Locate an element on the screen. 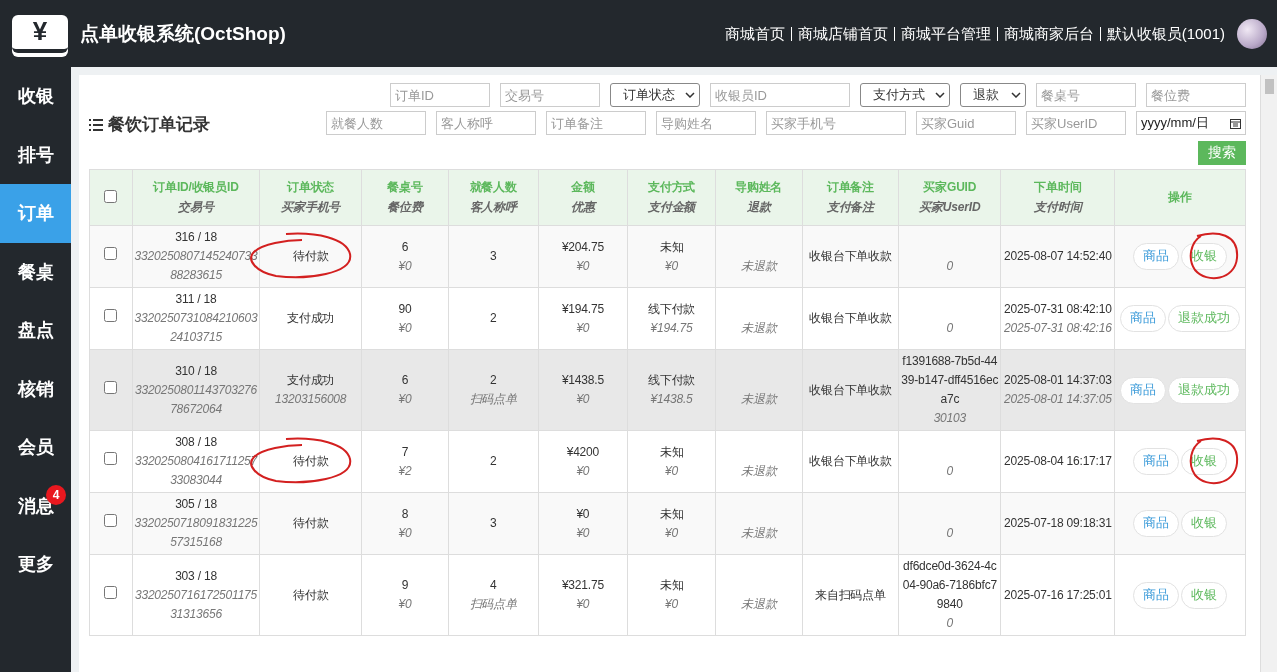 The image size is (1277, 672). cell-text: ¥0 is located at coordinates (583, 514).